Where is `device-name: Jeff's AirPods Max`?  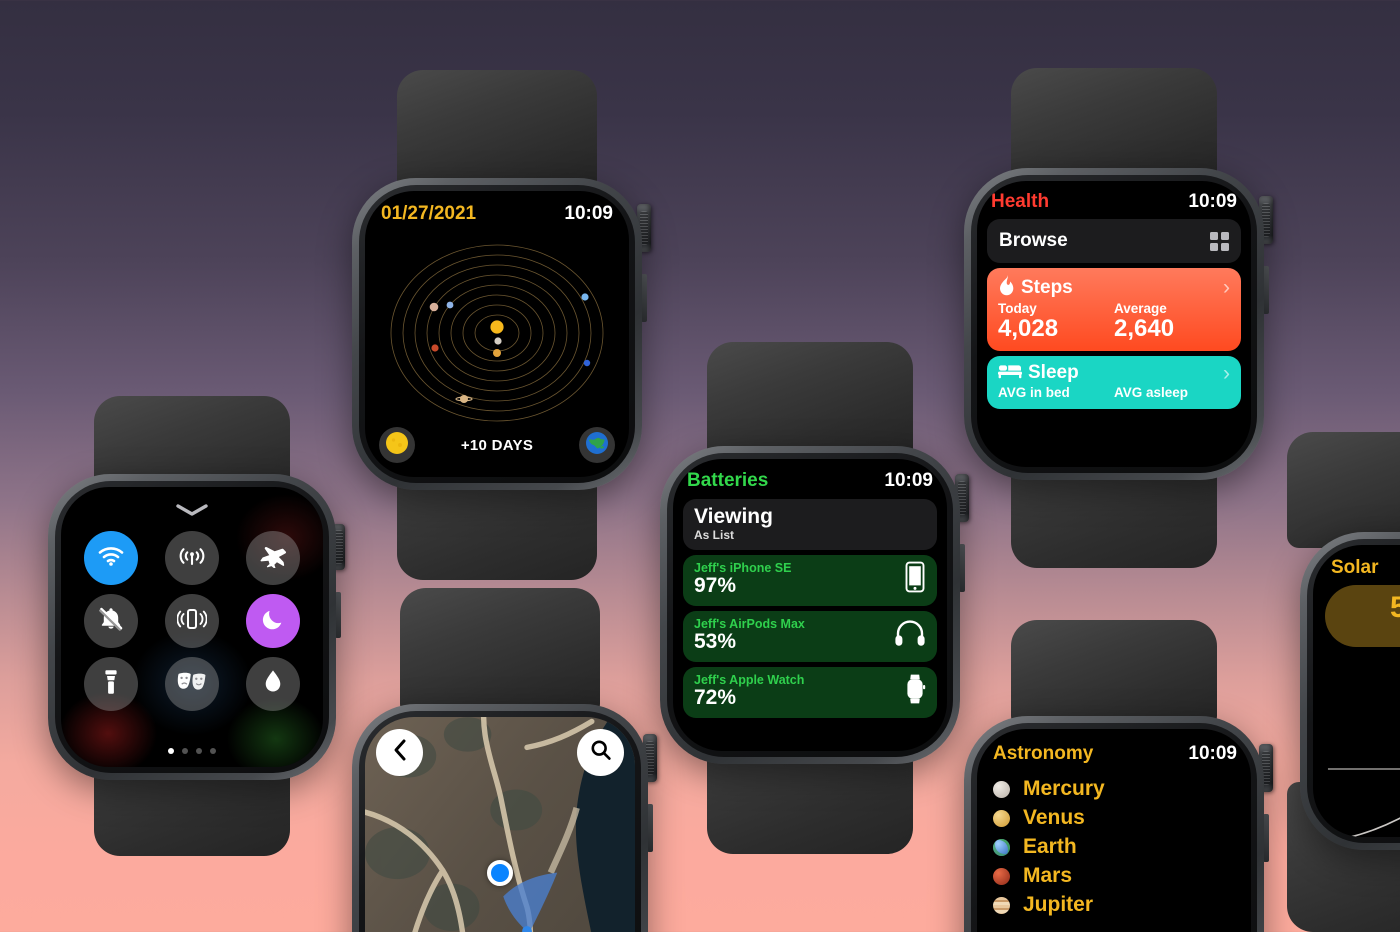
device-name: Jeff's AirPods Max is located at coordinates (749, 624).